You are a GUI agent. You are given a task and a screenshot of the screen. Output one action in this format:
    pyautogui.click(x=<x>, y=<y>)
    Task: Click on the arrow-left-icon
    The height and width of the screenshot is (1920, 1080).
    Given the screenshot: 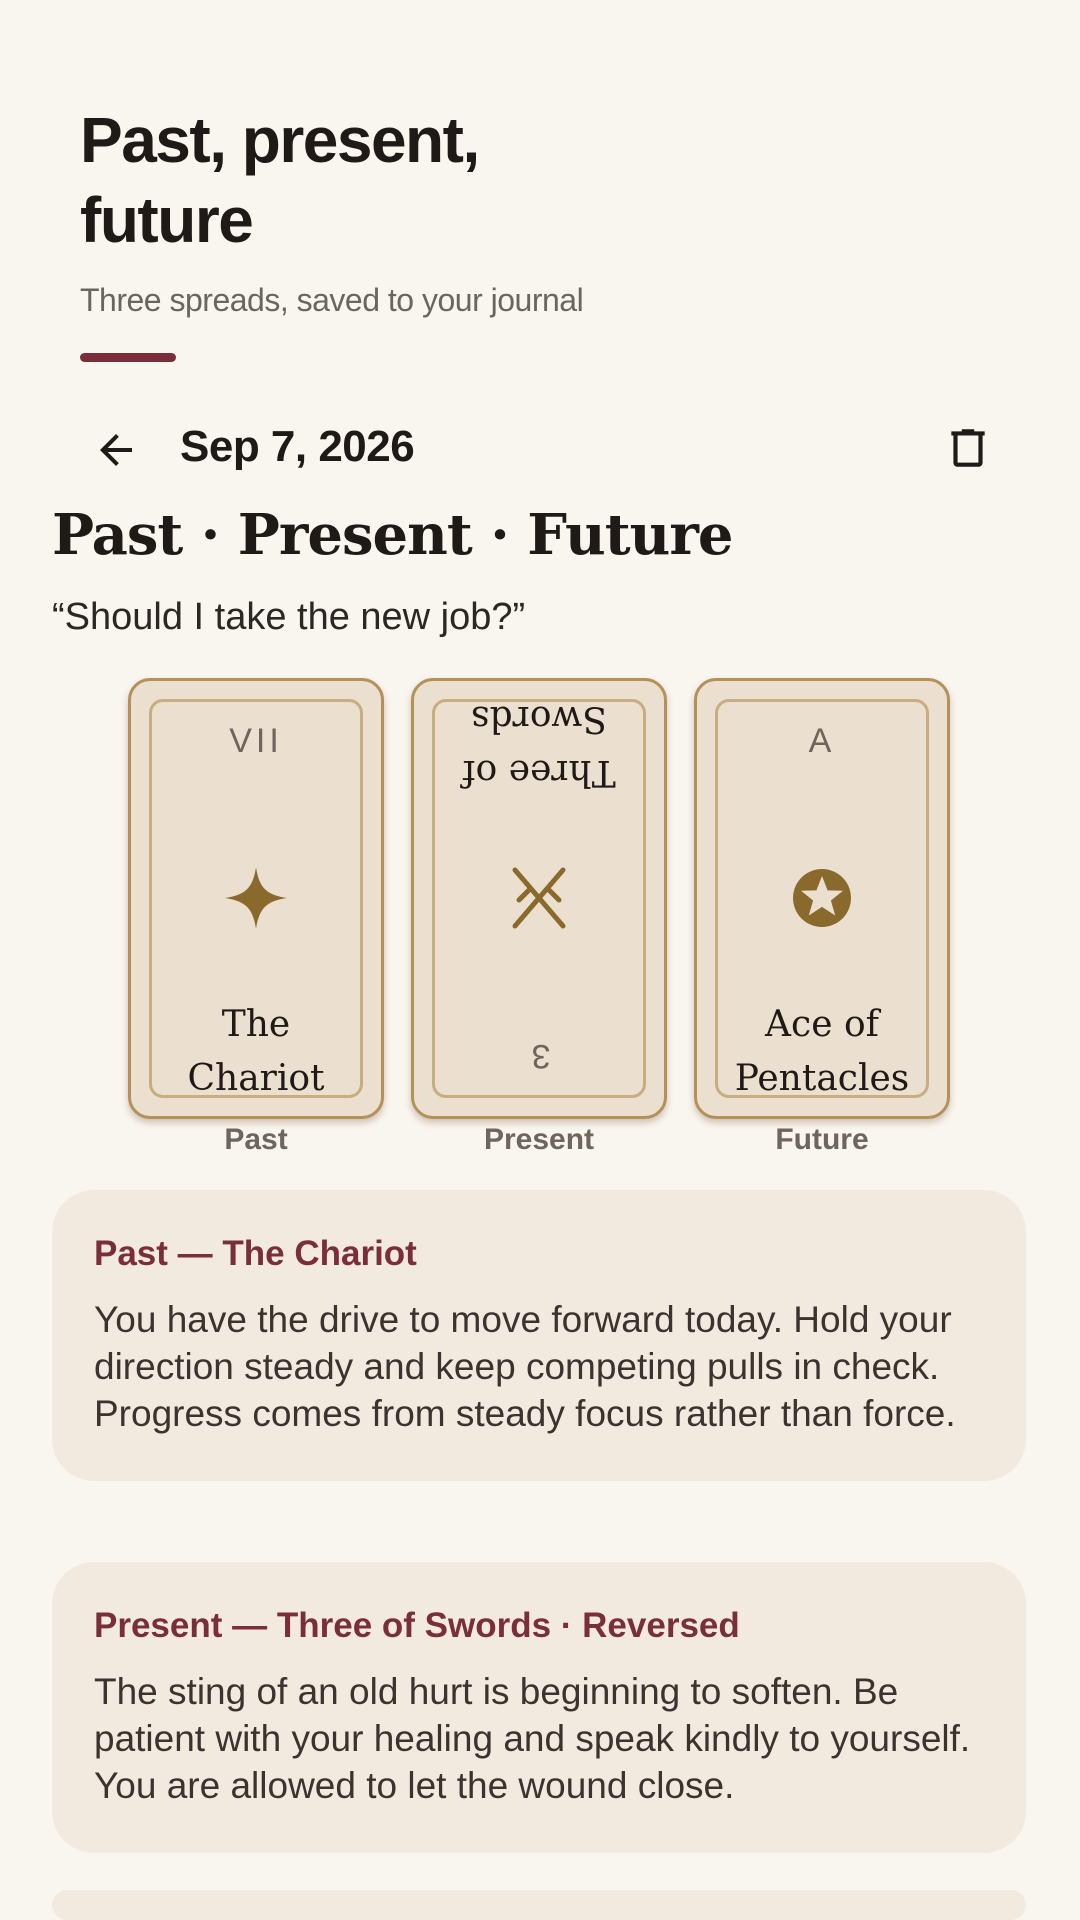 What is the action you would take?
    pyautogui.click(x=116, y=450)
    